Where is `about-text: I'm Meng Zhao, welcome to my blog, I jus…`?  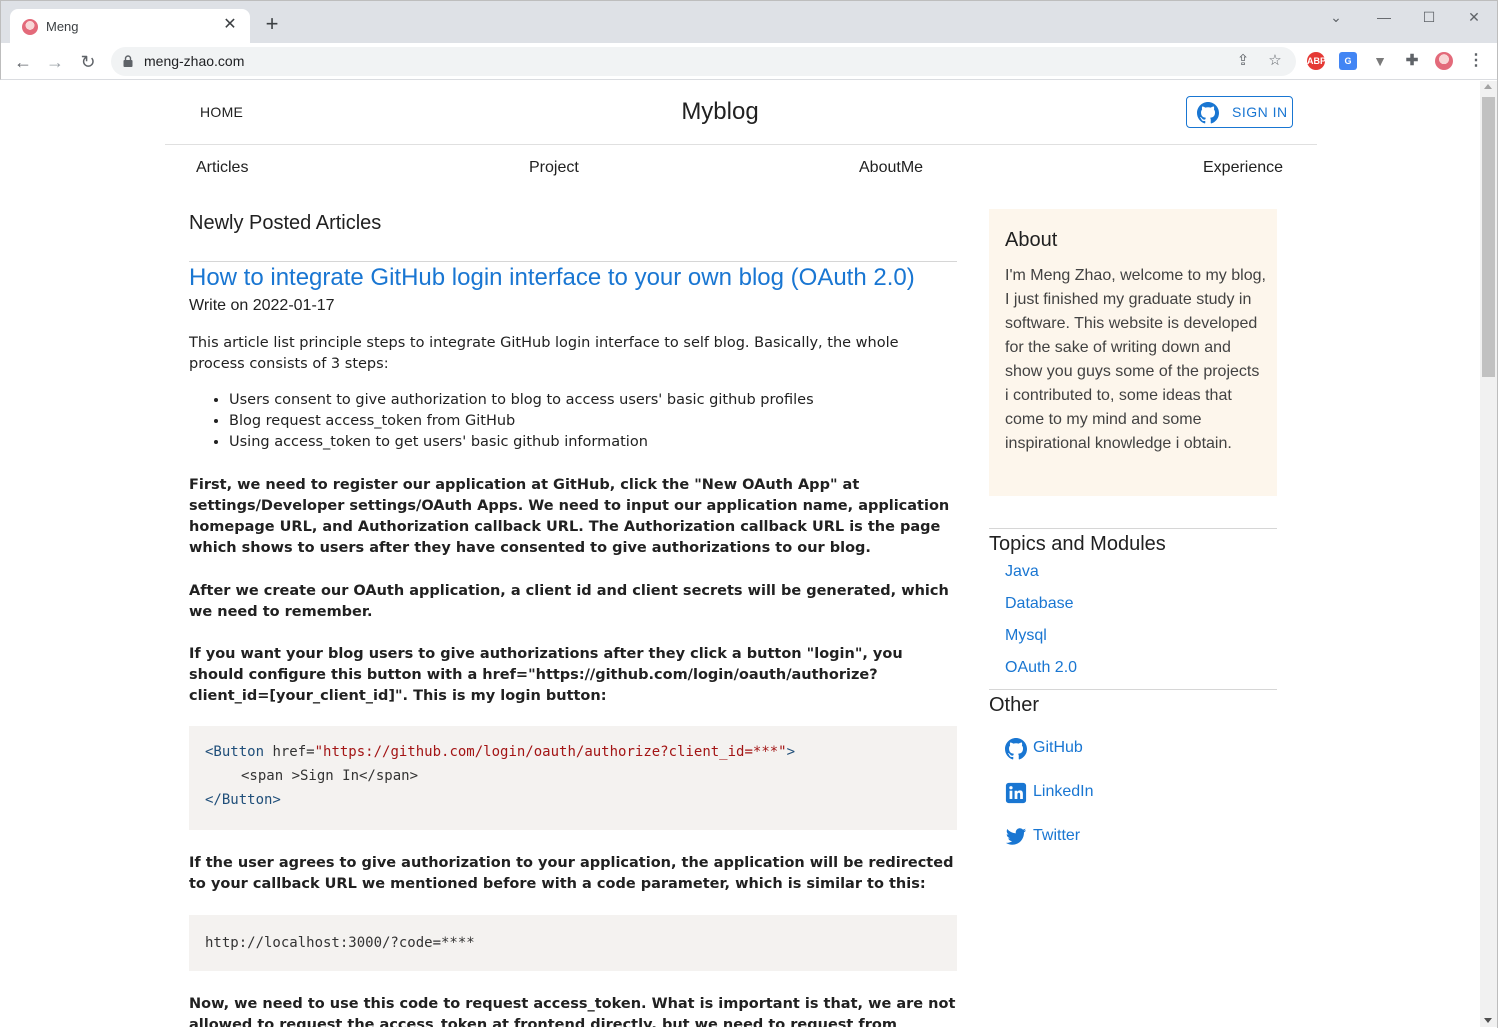 about-text: I'm Meng Zhao, welcome to my blog, I jus… is located at coordinates (1135, 359).